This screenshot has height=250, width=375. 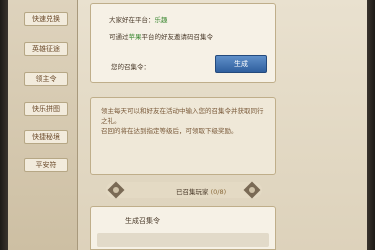 I want to click on invite-line-2: 可通过苹果平台的好友邀请码召集令, so click(x=161, y=36).